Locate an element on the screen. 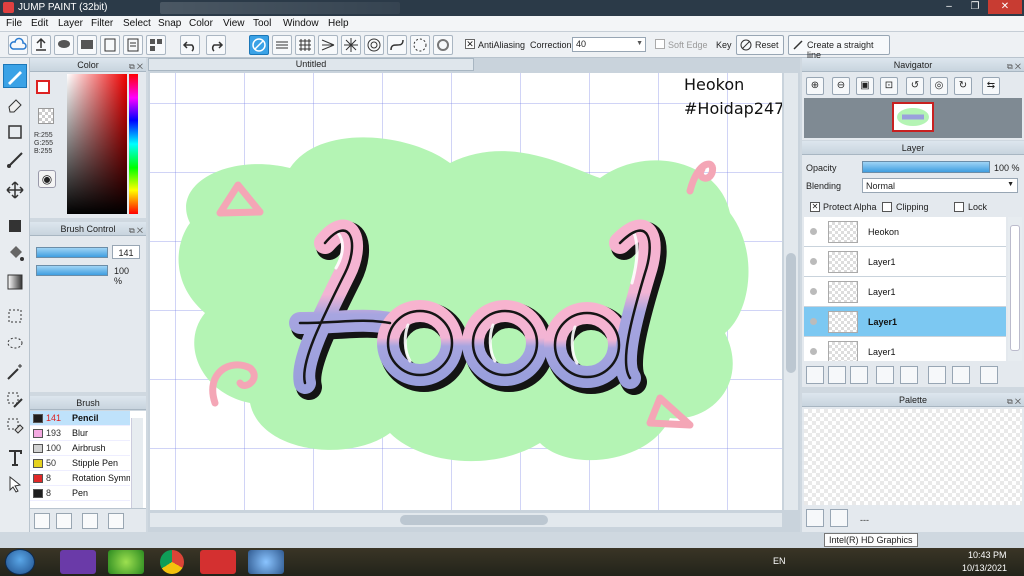 This screenshot has width=1024, height=576. rotate-left-icon: ↺ is located at coordinates (915, 86).